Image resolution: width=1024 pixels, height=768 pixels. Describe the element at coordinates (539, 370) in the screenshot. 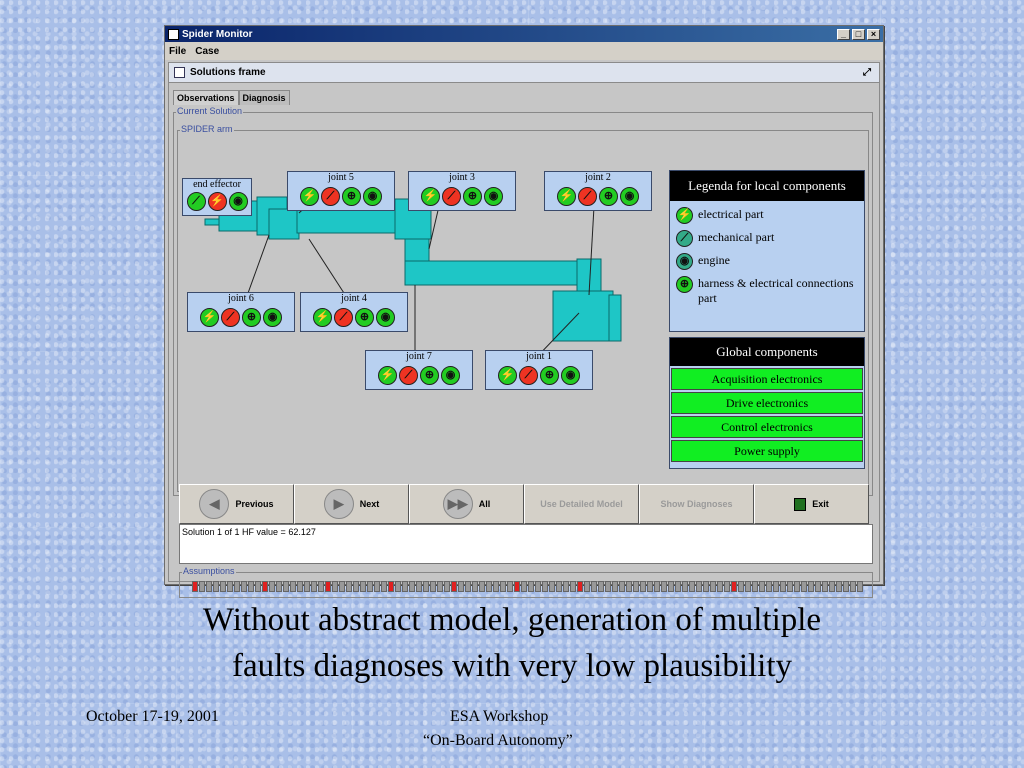

I see `component-joint-1: joint 1 ⚡ ⟋ ⊕ ◉` at that location.